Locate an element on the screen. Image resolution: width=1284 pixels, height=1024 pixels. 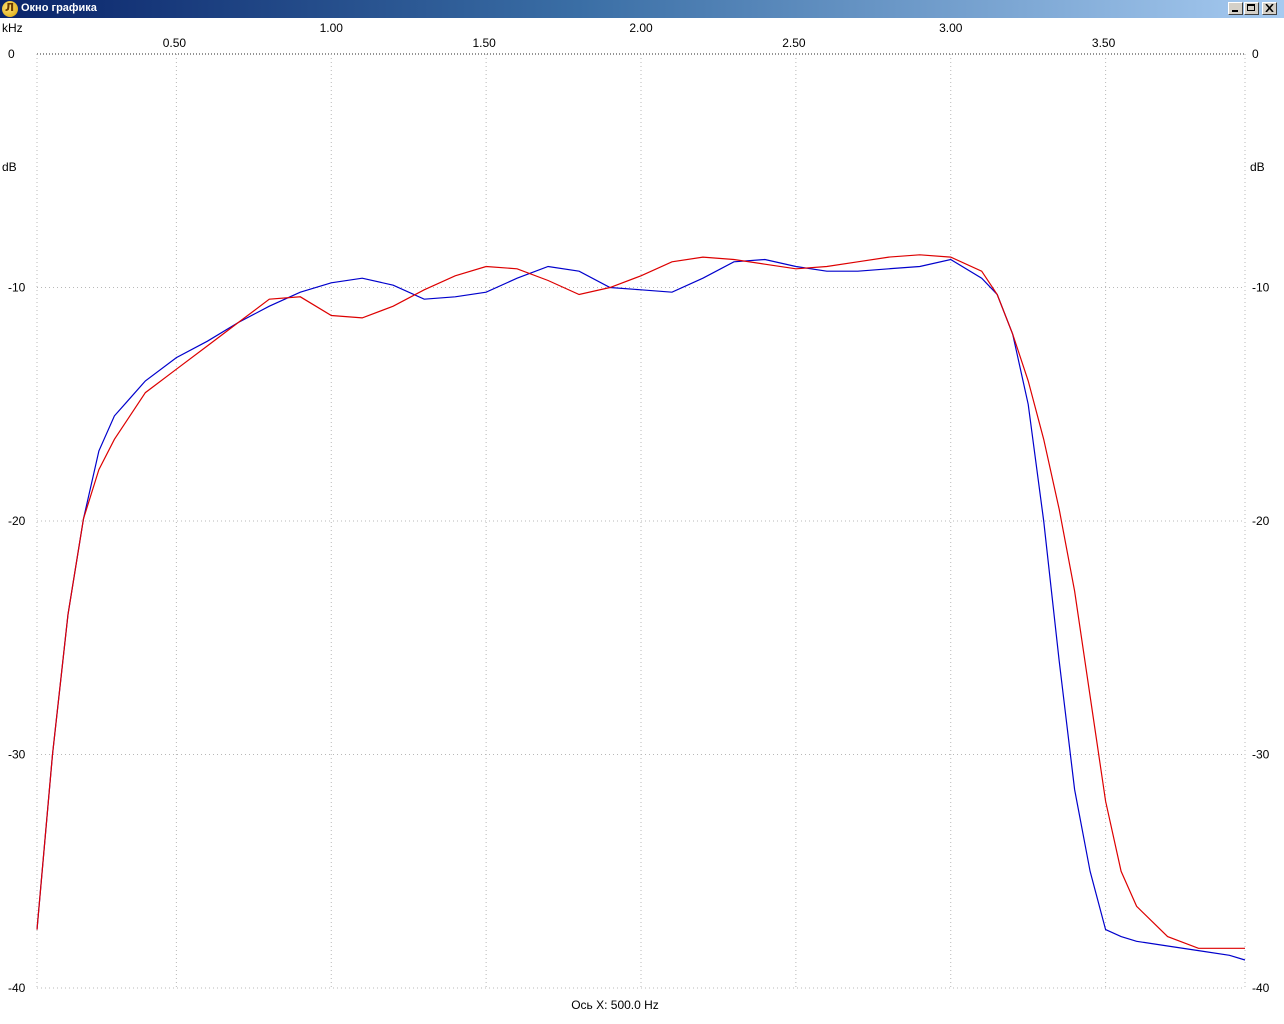
x-tick-label: 3.00 is located at coordinates (951, 28).